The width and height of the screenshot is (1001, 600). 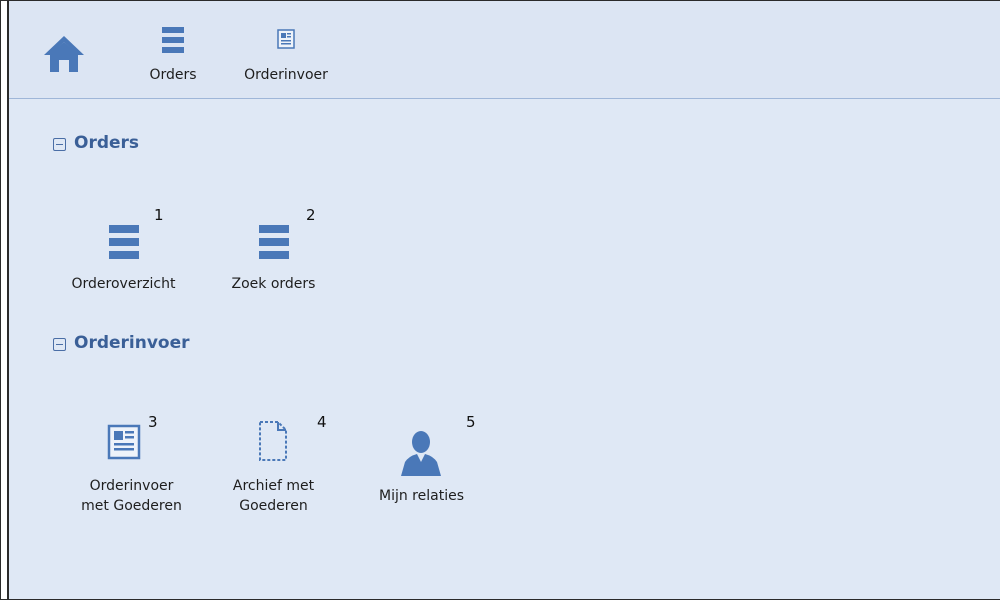 I want to click on tile-label: Orderoverzicht, so click(x=123, y=284).